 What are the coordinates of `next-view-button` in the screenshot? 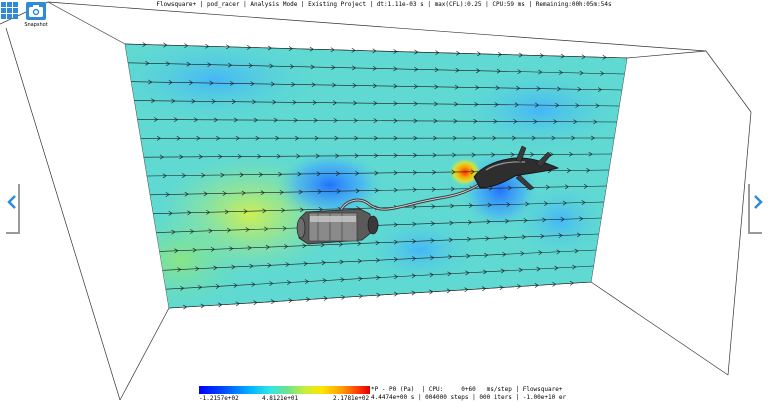 It's located at (755, 209).